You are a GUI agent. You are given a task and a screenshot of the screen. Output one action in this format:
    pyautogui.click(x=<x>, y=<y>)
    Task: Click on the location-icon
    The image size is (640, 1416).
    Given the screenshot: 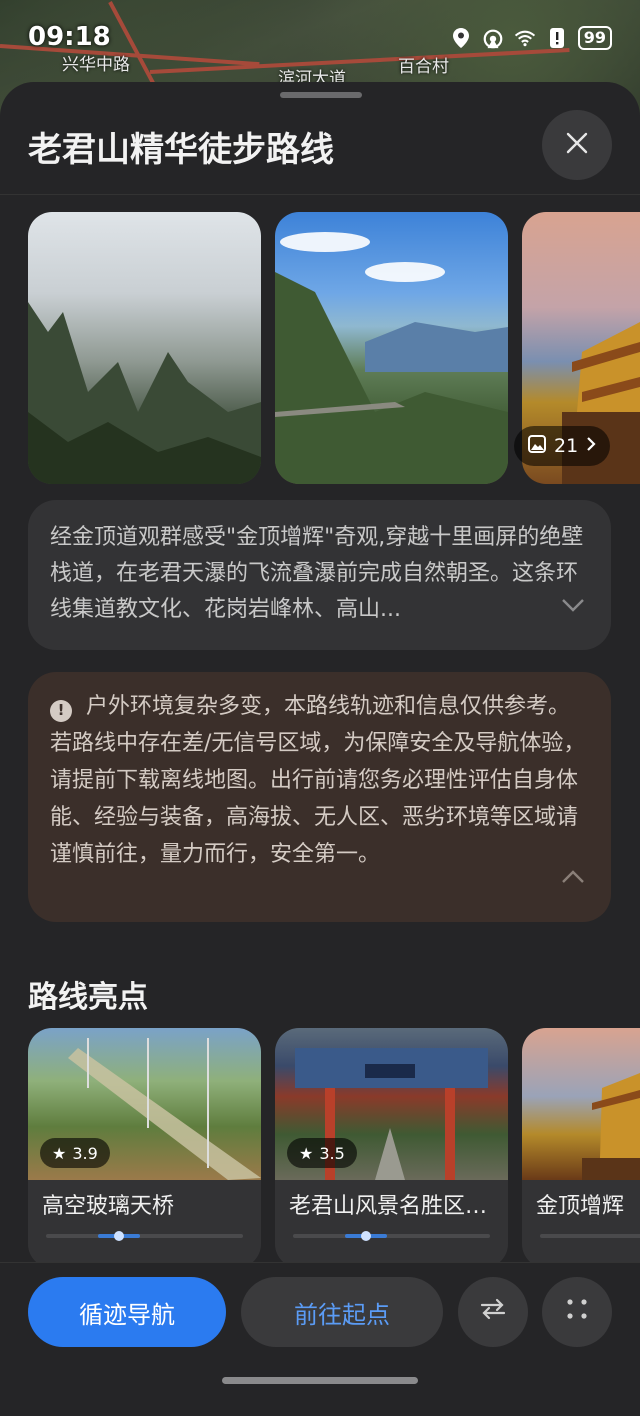 What is the action you would take?
    pyautogui.click(x=461, y=38)
    